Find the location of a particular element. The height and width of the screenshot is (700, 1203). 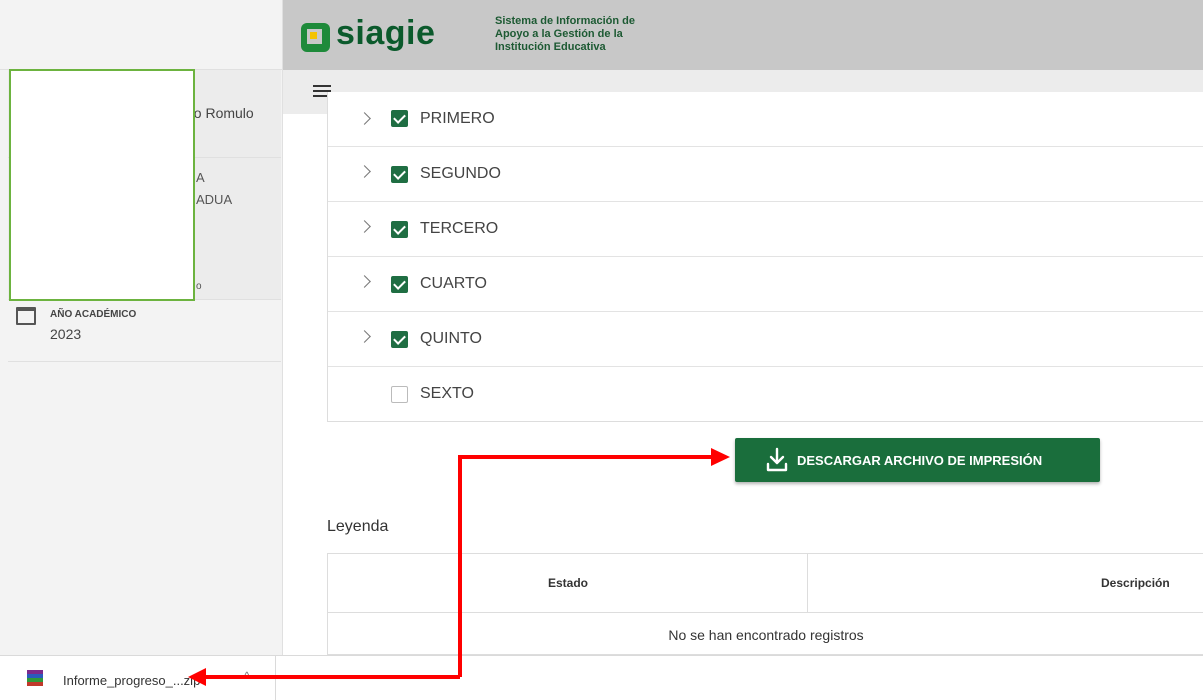

siagie-logo-text: siagie is located at coordinates (386, 33).